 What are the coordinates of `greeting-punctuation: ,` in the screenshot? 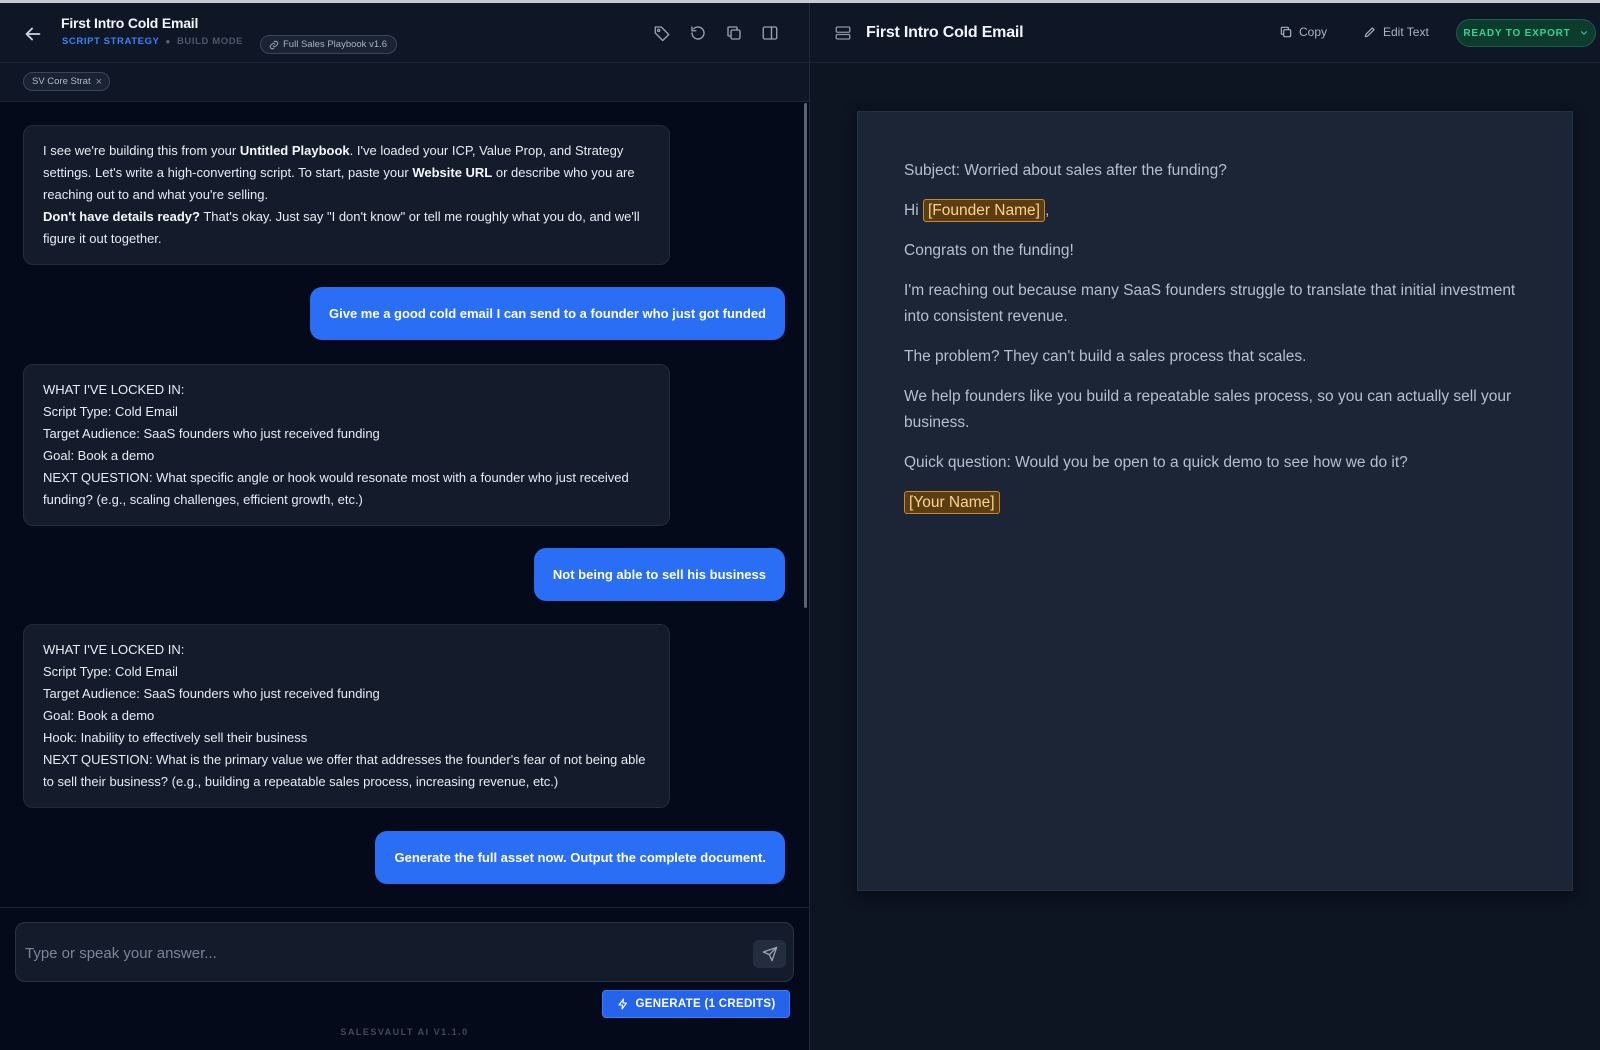 It's located at (1047, 210).